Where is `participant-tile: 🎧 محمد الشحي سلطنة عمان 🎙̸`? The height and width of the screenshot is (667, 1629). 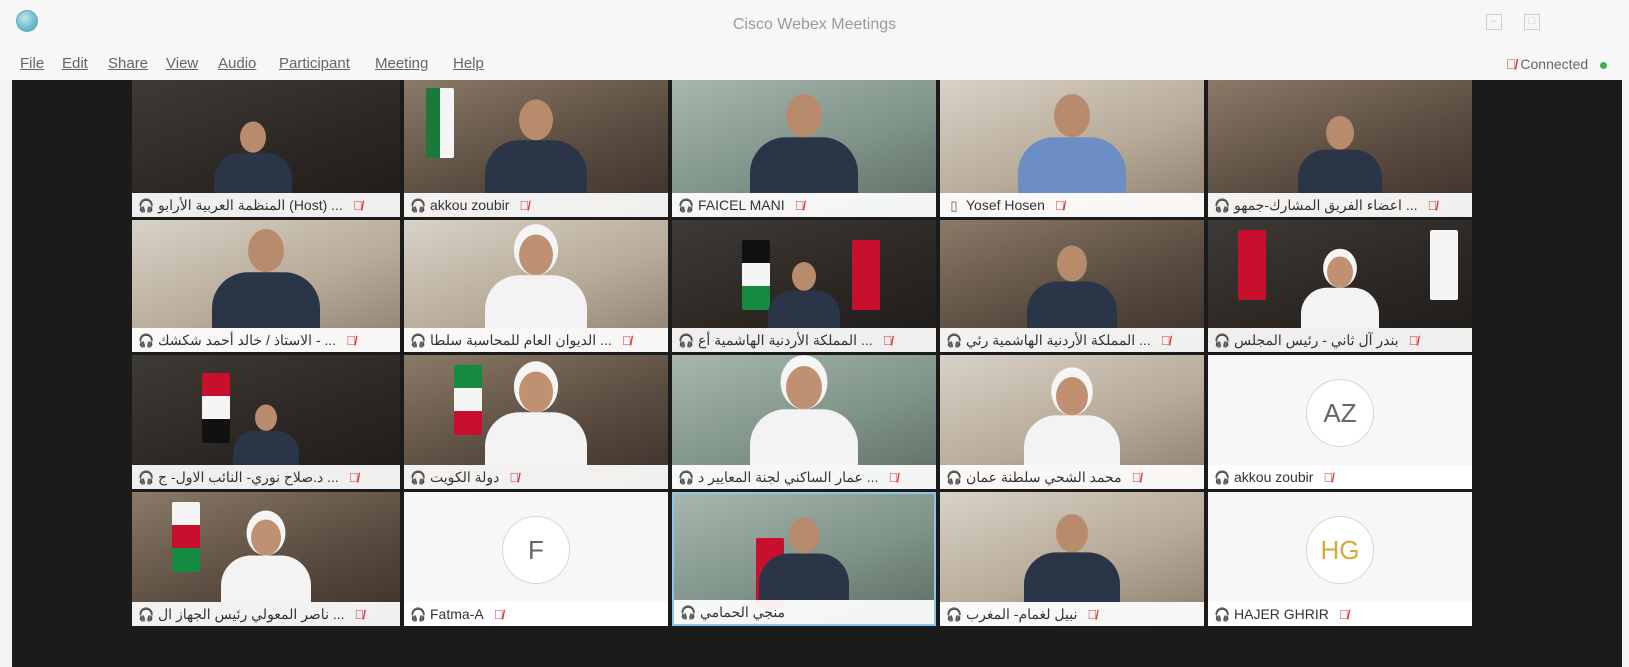 participant-tile: 🎧 محمد الشحي سلطنة عمان 🎙̸ is located at coordinates (1072, 422).